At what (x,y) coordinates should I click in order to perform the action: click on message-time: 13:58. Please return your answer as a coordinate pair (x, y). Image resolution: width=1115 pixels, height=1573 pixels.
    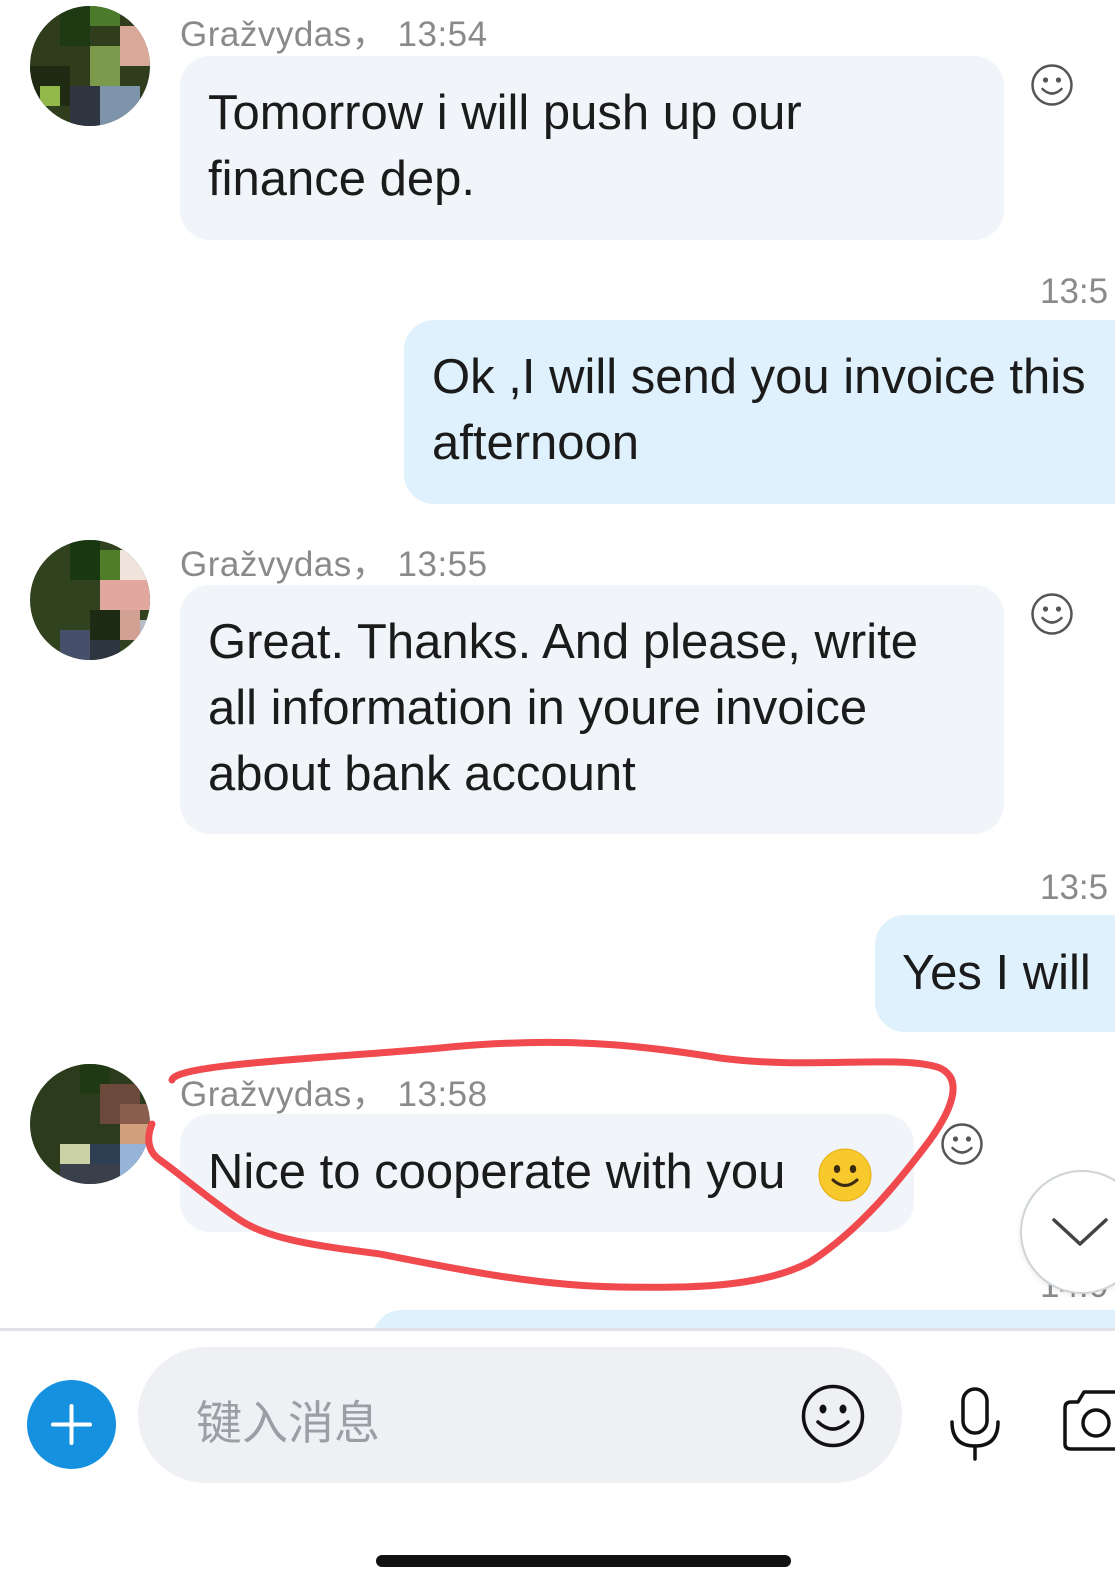
    Looking at the image, I should click on (442, 1094).